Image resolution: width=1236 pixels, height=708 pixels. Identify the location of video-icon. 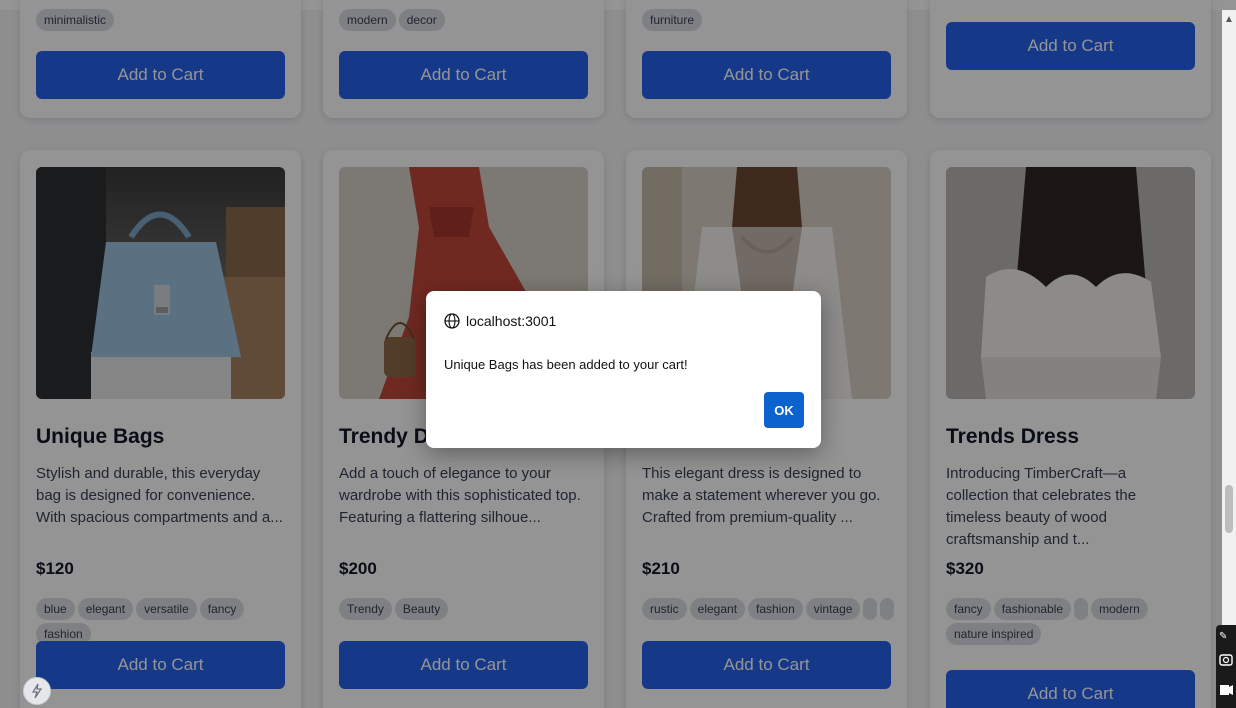
(1224, 690).